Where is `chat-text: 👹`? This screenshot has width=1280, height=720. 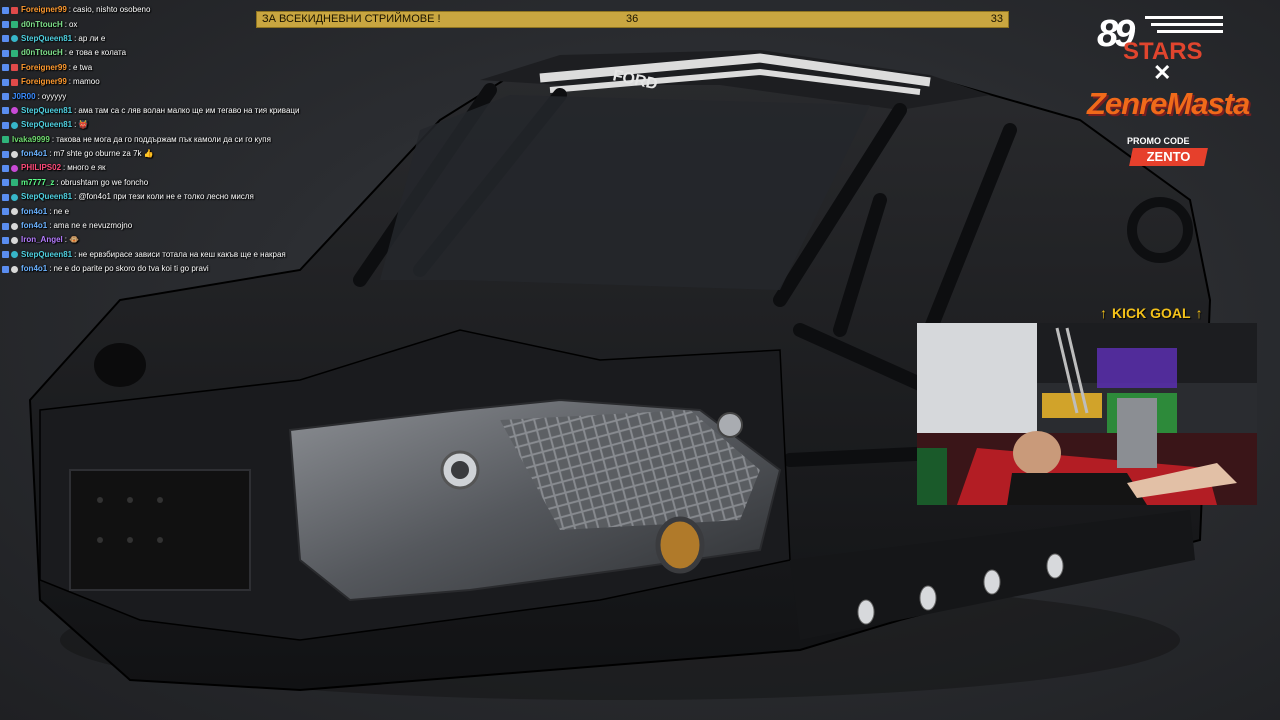 chat-text: 👹 is located at coordinates (83, 125).